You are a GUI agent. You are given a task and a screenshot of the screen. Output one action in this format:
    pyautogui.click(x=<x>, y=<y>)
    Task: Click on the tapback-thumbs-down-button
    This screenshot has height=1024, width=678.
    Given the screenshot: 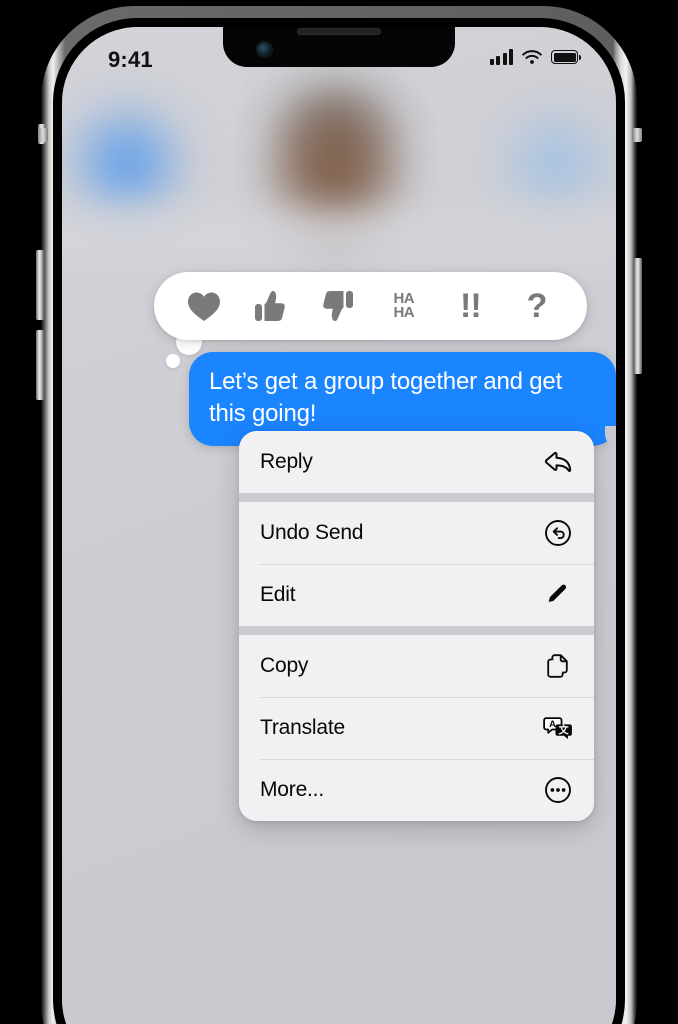 What is the action you would take?
    pyautogui.click(x=337, y=306)
    